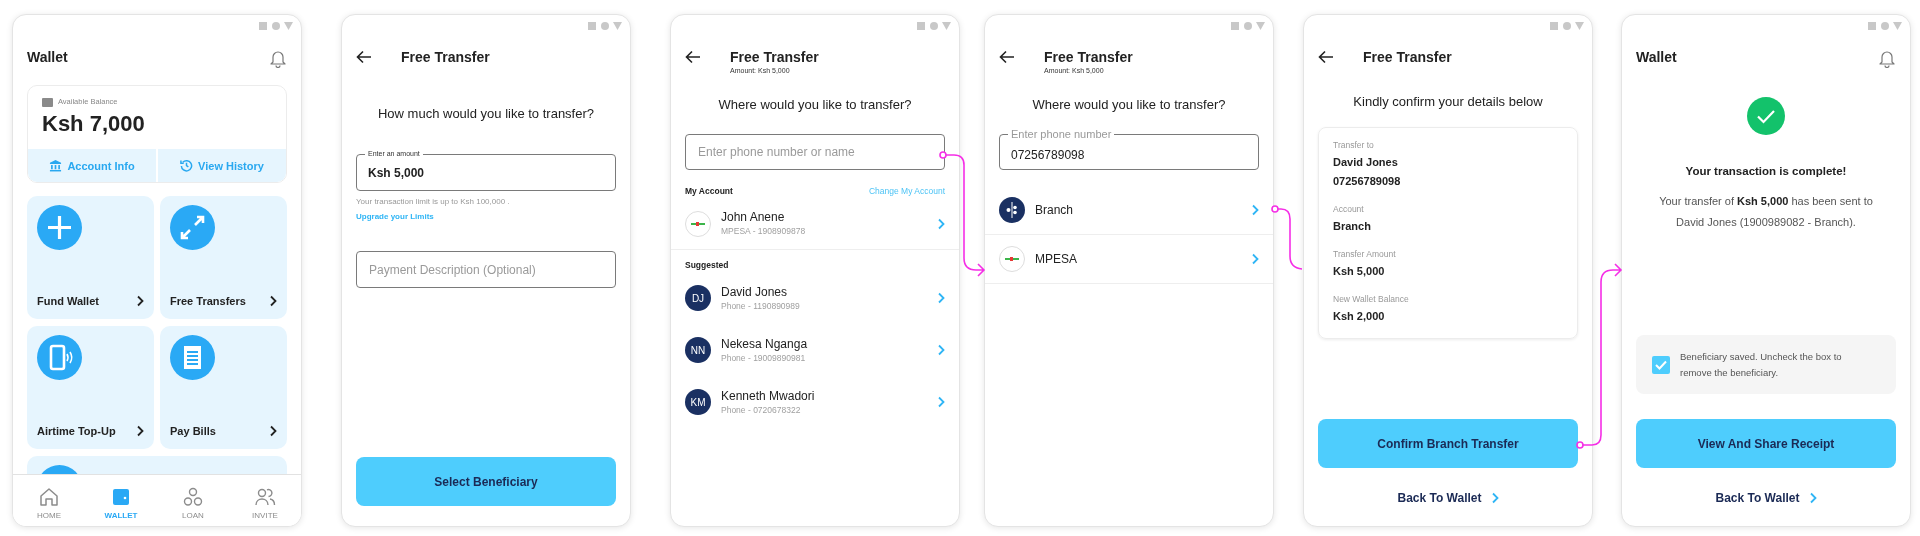 Image resolution: width=1920 pixels, height=536 pixels. I want to click on section-heading: My Account, so click(709, 191).